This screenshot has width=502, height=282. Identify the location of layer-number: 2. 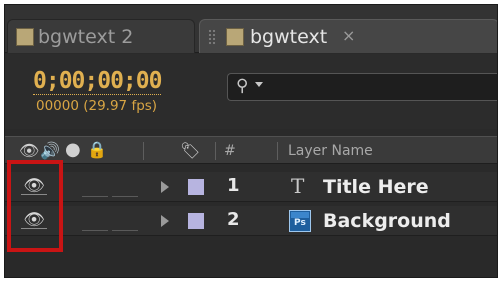
(233, 219).